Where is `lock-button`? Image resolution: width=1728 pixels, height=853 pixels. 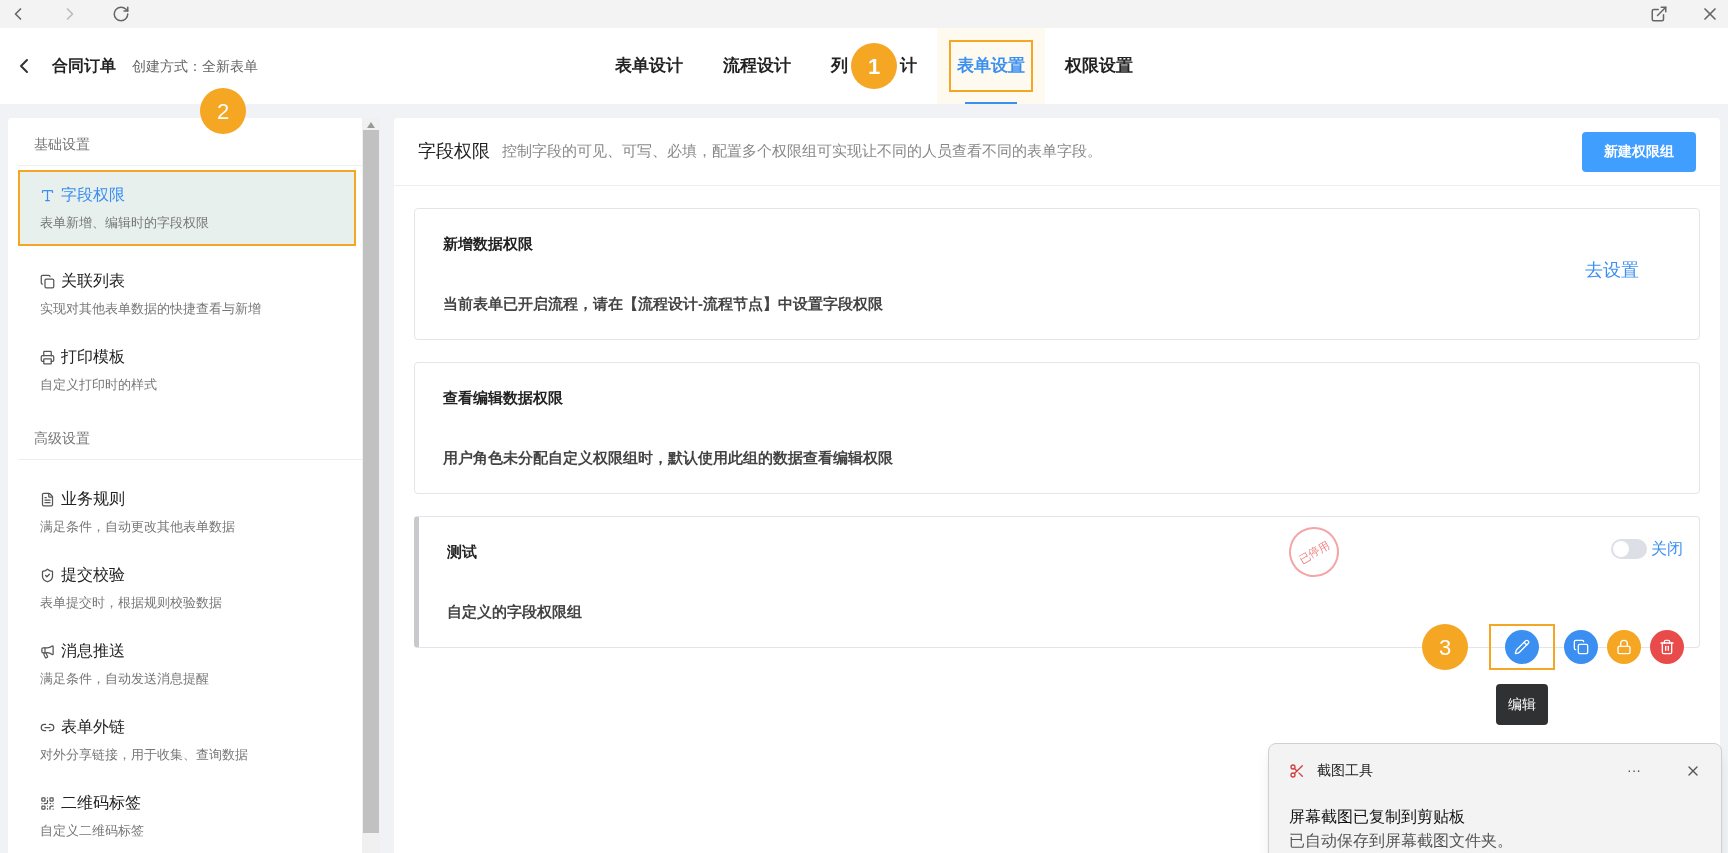 lock-button is located at coordinates (1624, 647).